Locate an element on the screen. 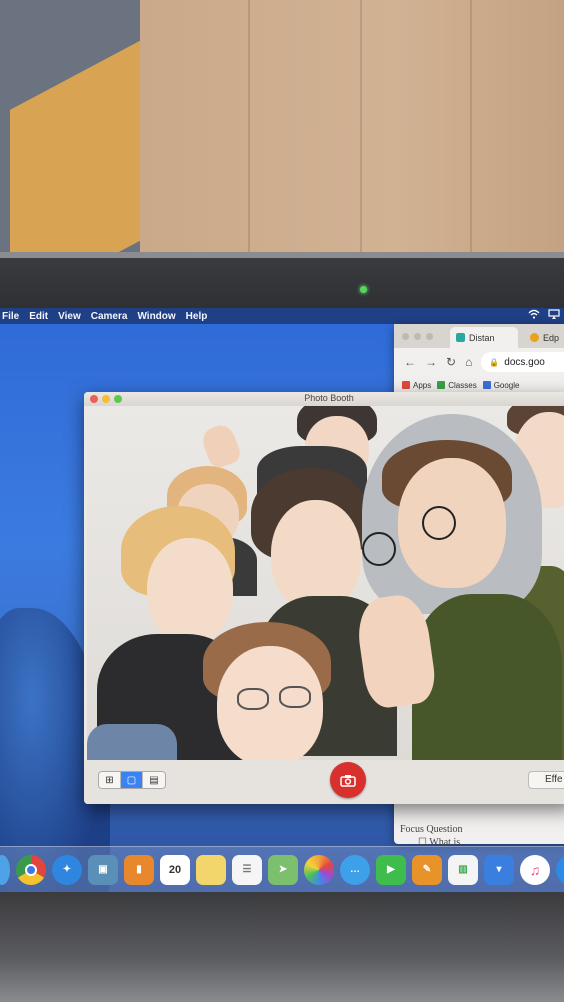 The image size is (564, 1002). edpuzzle-icon is located at coordinates (534, 337).